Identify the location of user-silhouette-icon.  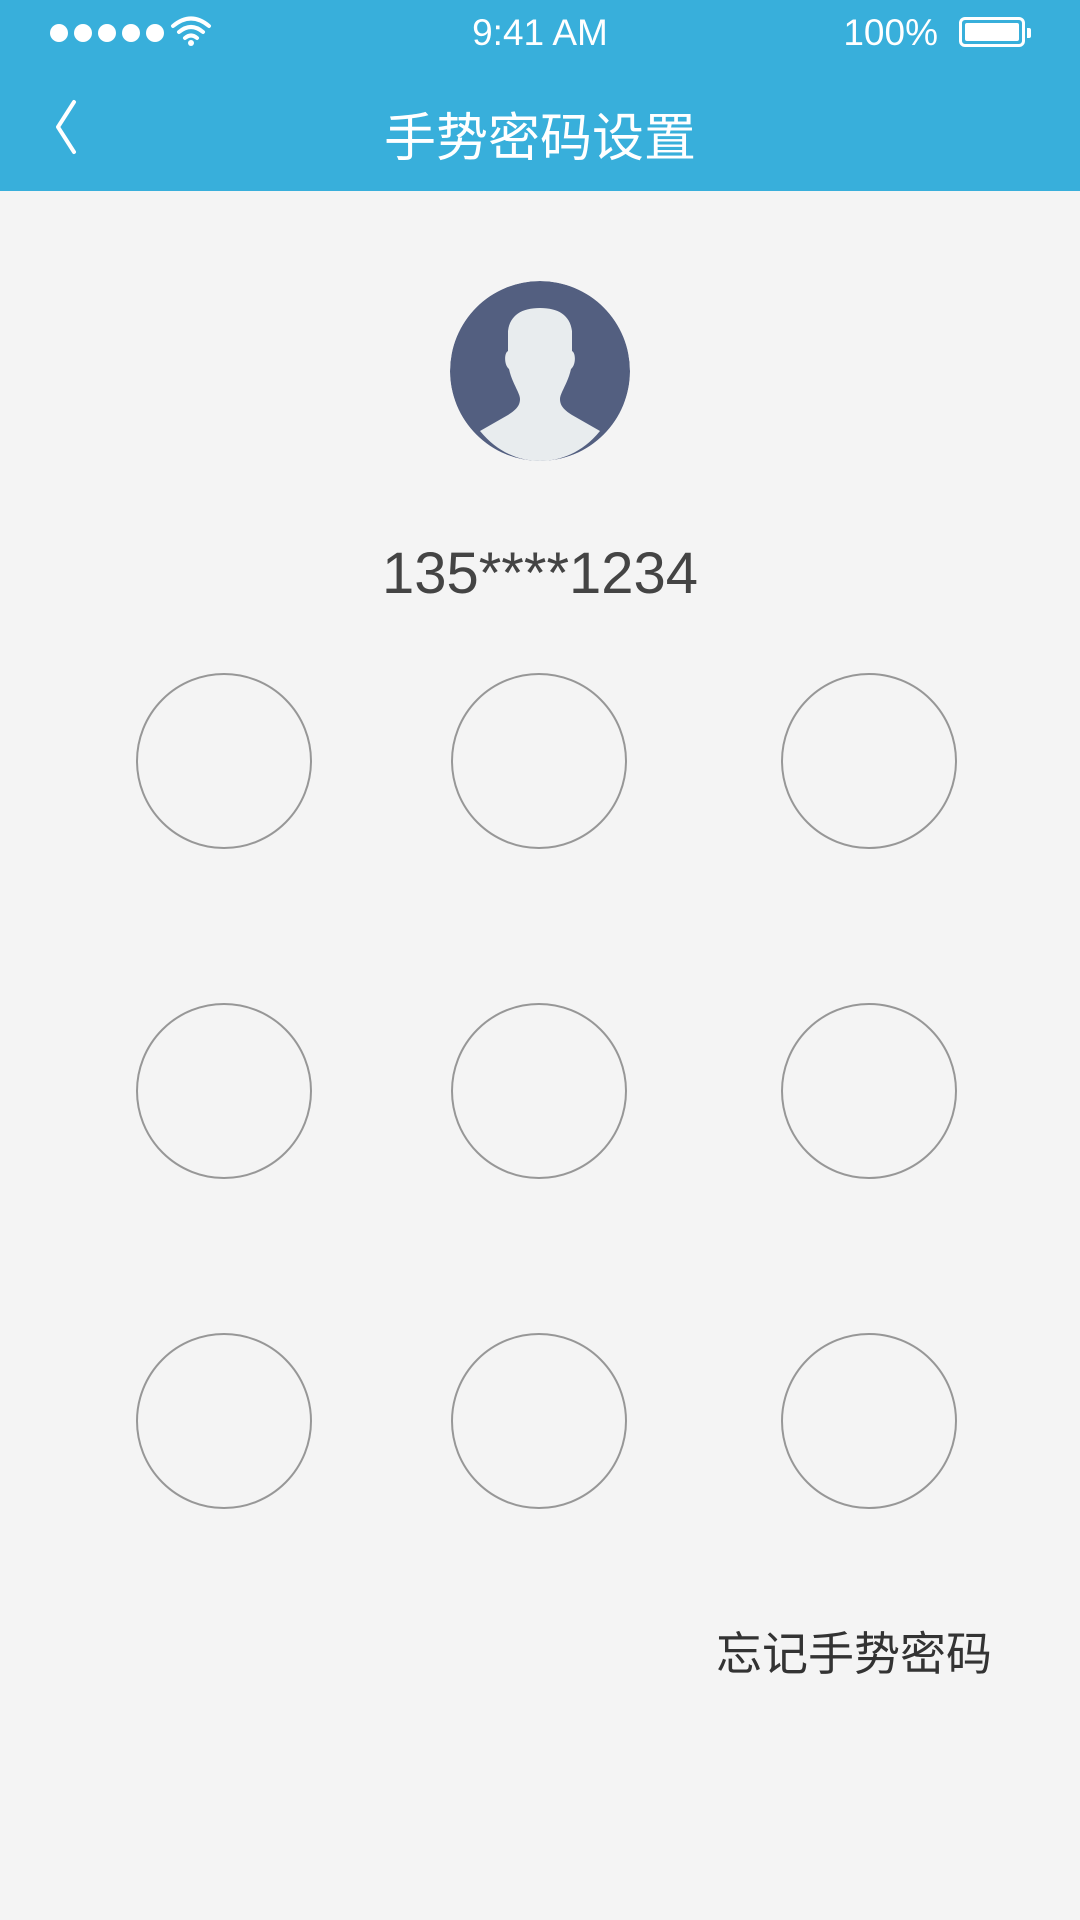
(540, 371).